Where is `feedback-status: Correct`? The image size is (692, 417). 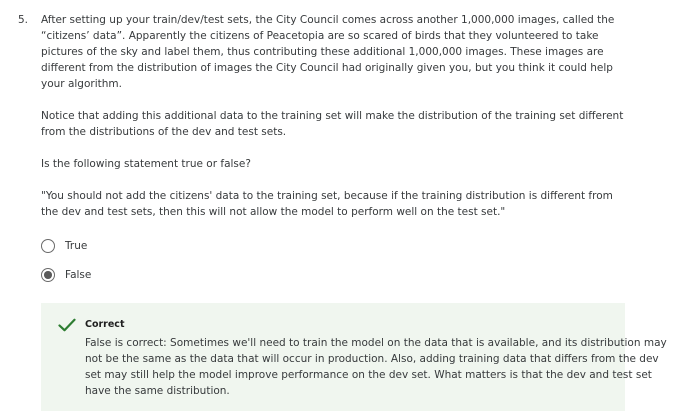
feedback-status: Correct is located at coordinates (105, 324).